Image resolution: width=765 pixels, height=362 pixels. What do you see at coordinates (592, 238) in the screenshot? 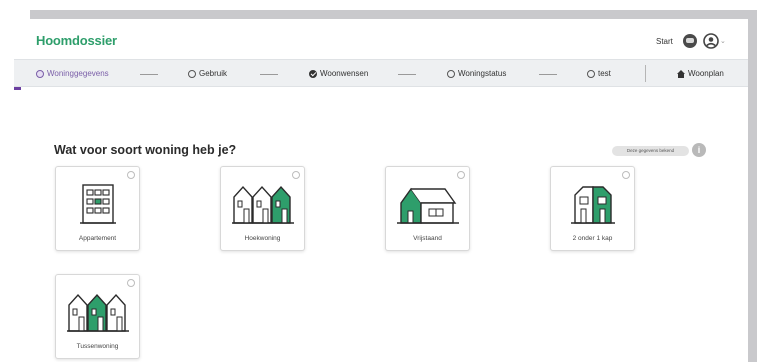
I see `card-label: 2 onder 1 kap` at bounding box center [592, 238].